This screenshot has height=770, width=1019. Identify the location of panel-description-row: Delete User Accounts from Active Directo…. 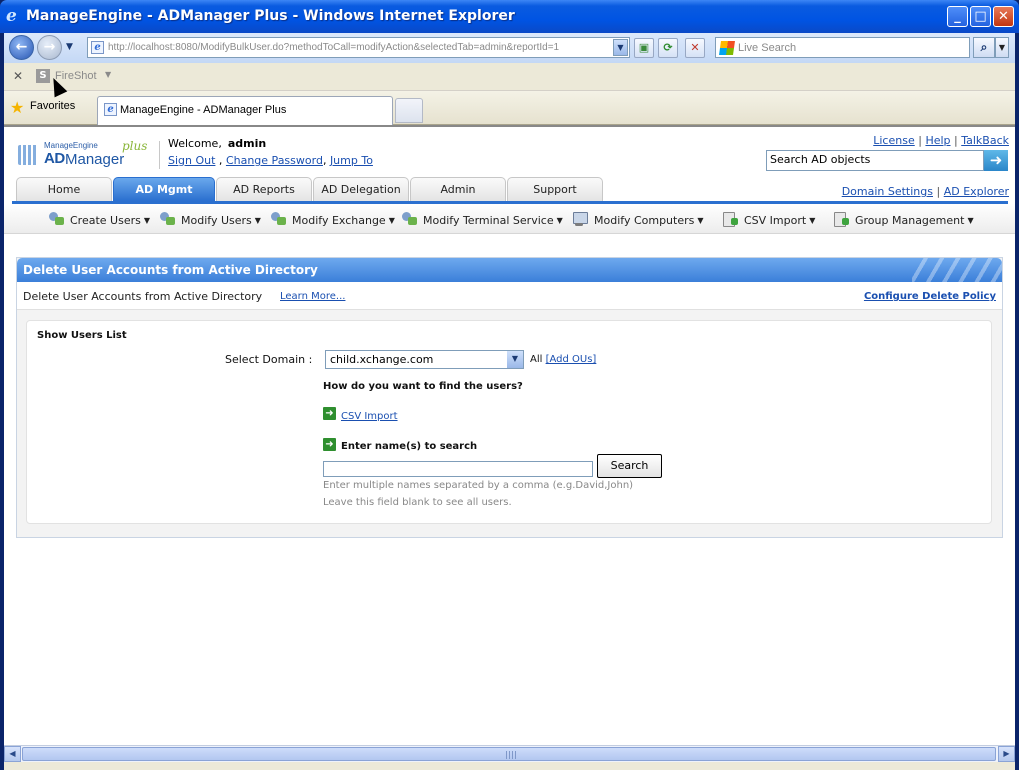
(509, 296).